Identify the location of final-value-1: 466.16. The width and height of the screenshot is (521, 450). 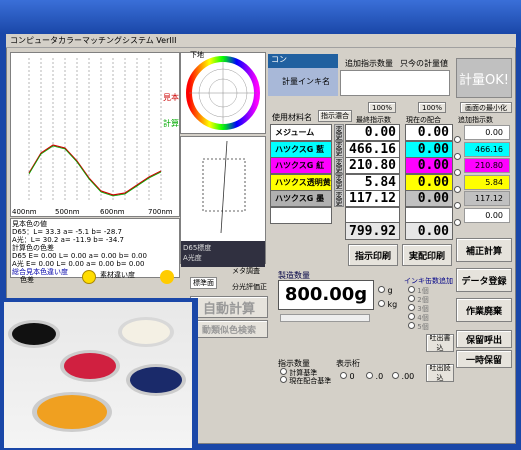
(372, 149).